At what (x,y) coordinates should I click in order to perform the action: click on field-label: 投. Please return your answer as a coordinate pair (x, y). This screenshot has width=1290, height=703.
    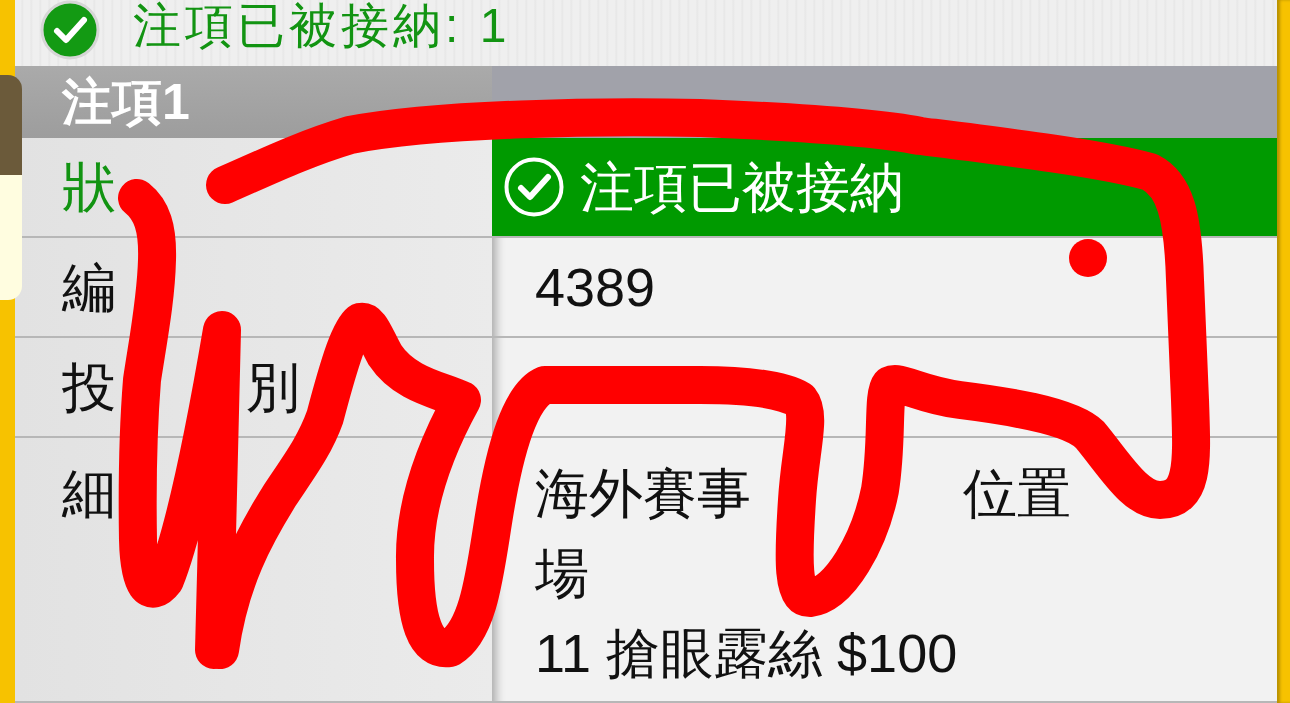
    Looking at the image, I should click on (89, 387).